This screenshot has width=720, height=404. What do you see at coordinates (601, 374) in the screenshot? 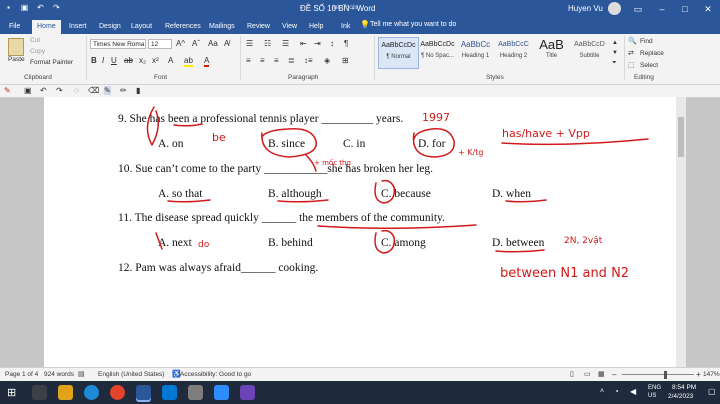
I see `web-layout-icon: ▦` at bounding box center [601, 374].